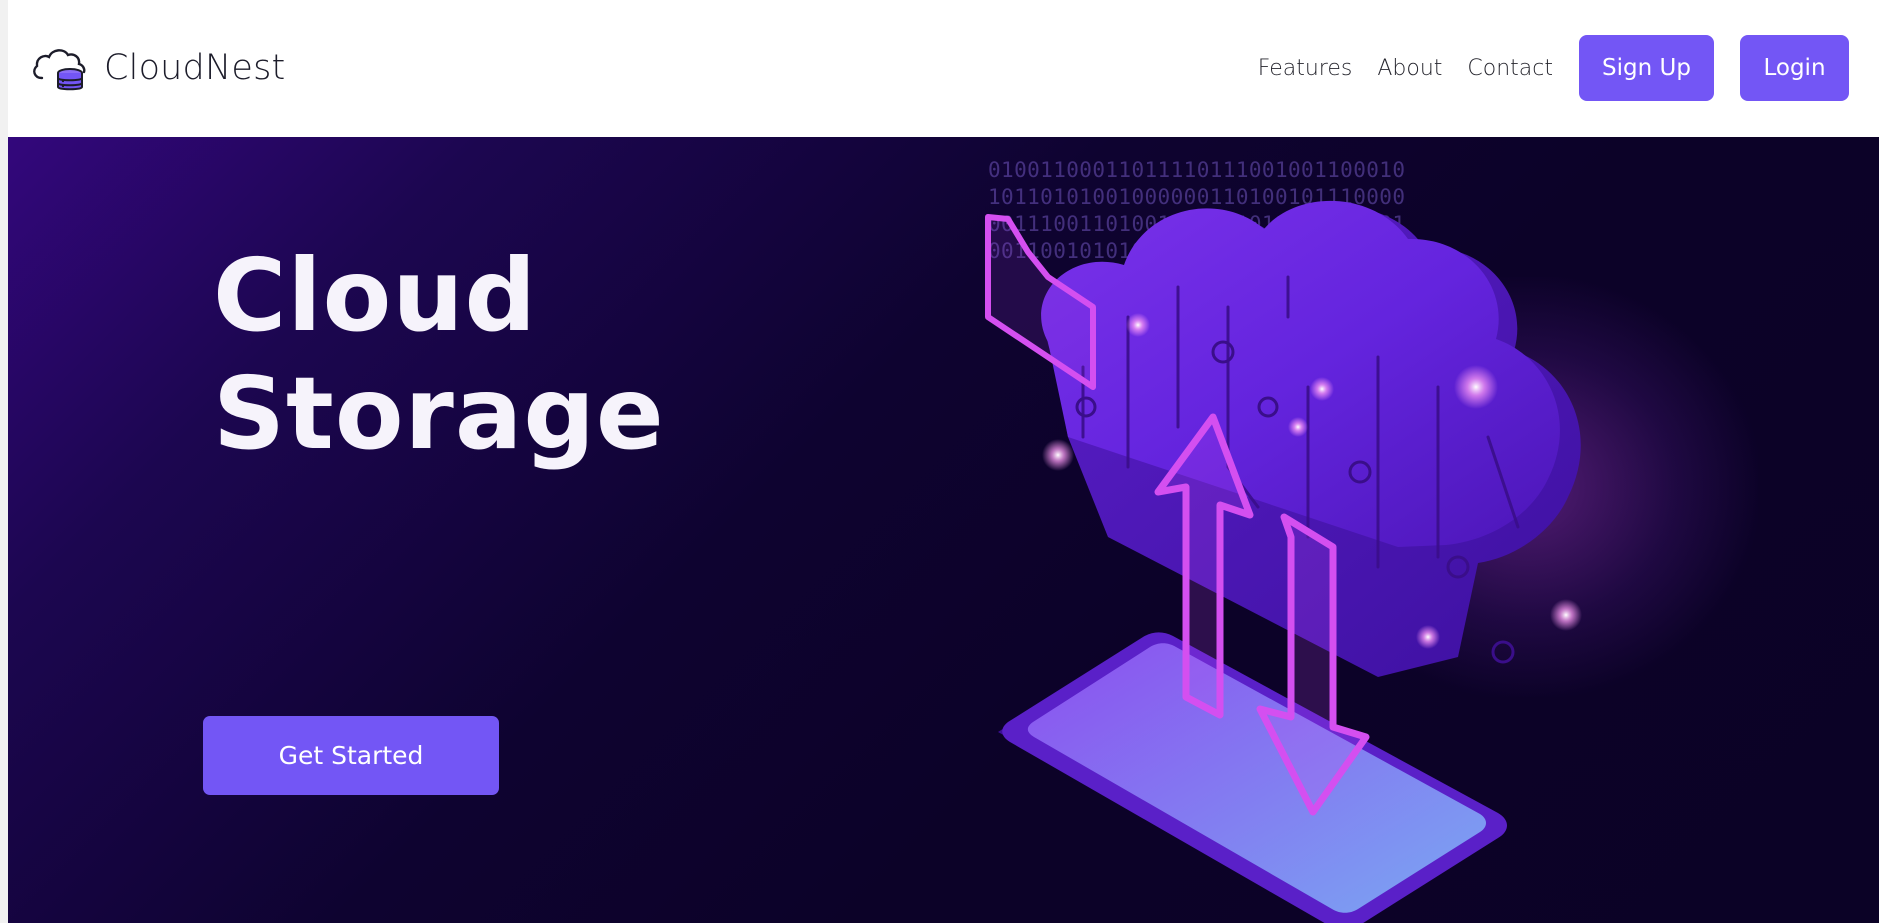 The width and height of the screenshot is (1879, 923). Describe the element at coordinates (1646, 68) in the screenshot. I see `sign-up-button: Sign Up` at that location.